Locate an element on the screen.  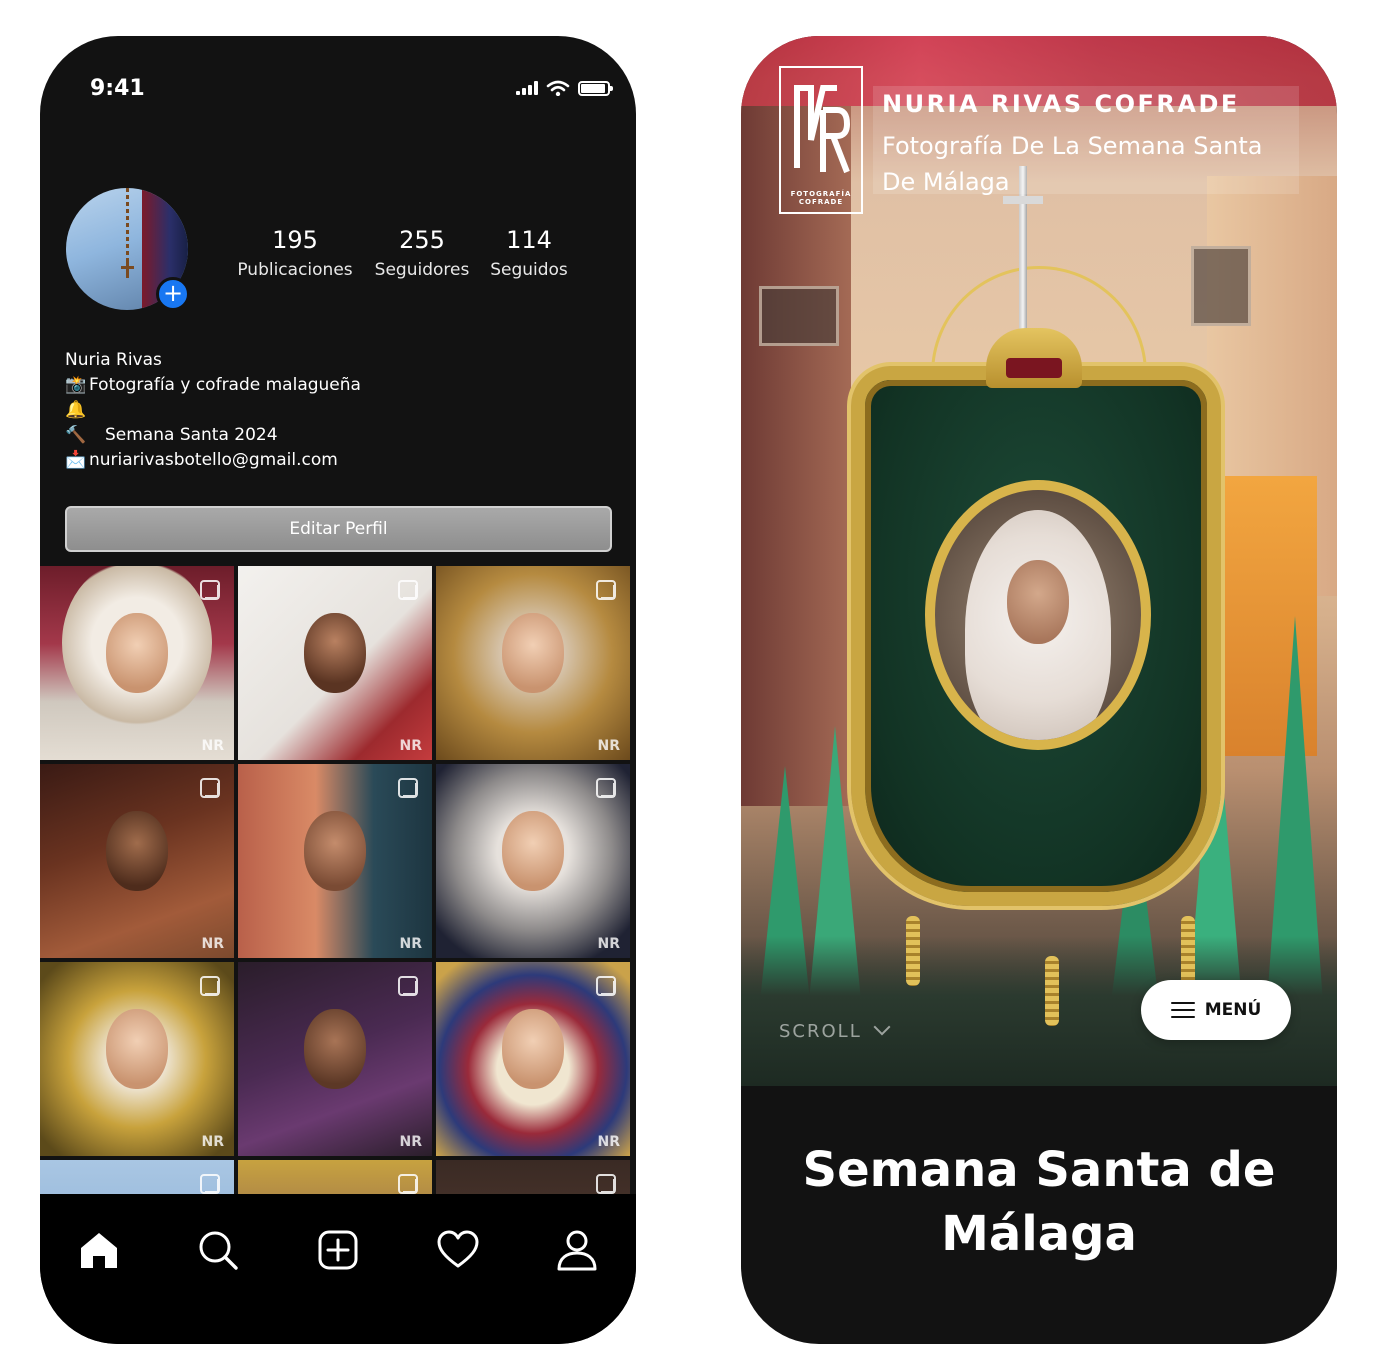
grid-post-7: NR is located at coordinates (137, 1059).